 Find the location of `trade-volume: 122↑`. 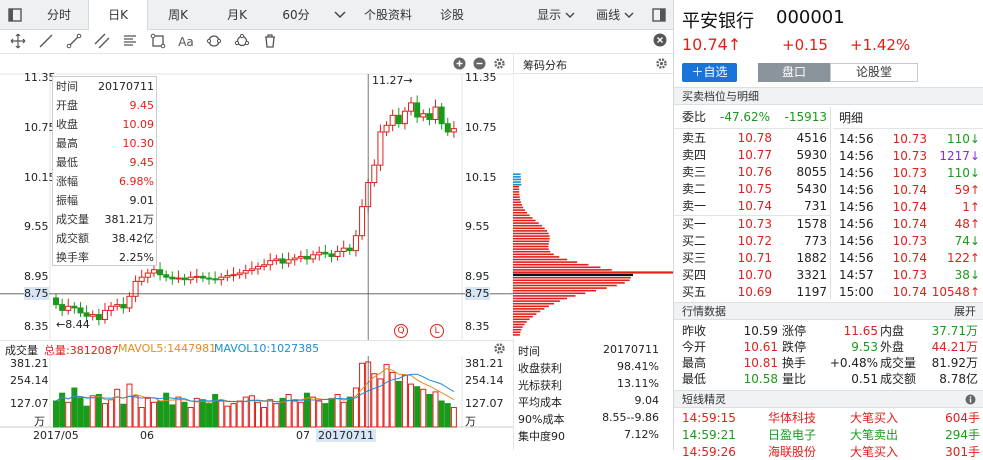

trade-volume: 122↑ is located at coordinates (963, 258).